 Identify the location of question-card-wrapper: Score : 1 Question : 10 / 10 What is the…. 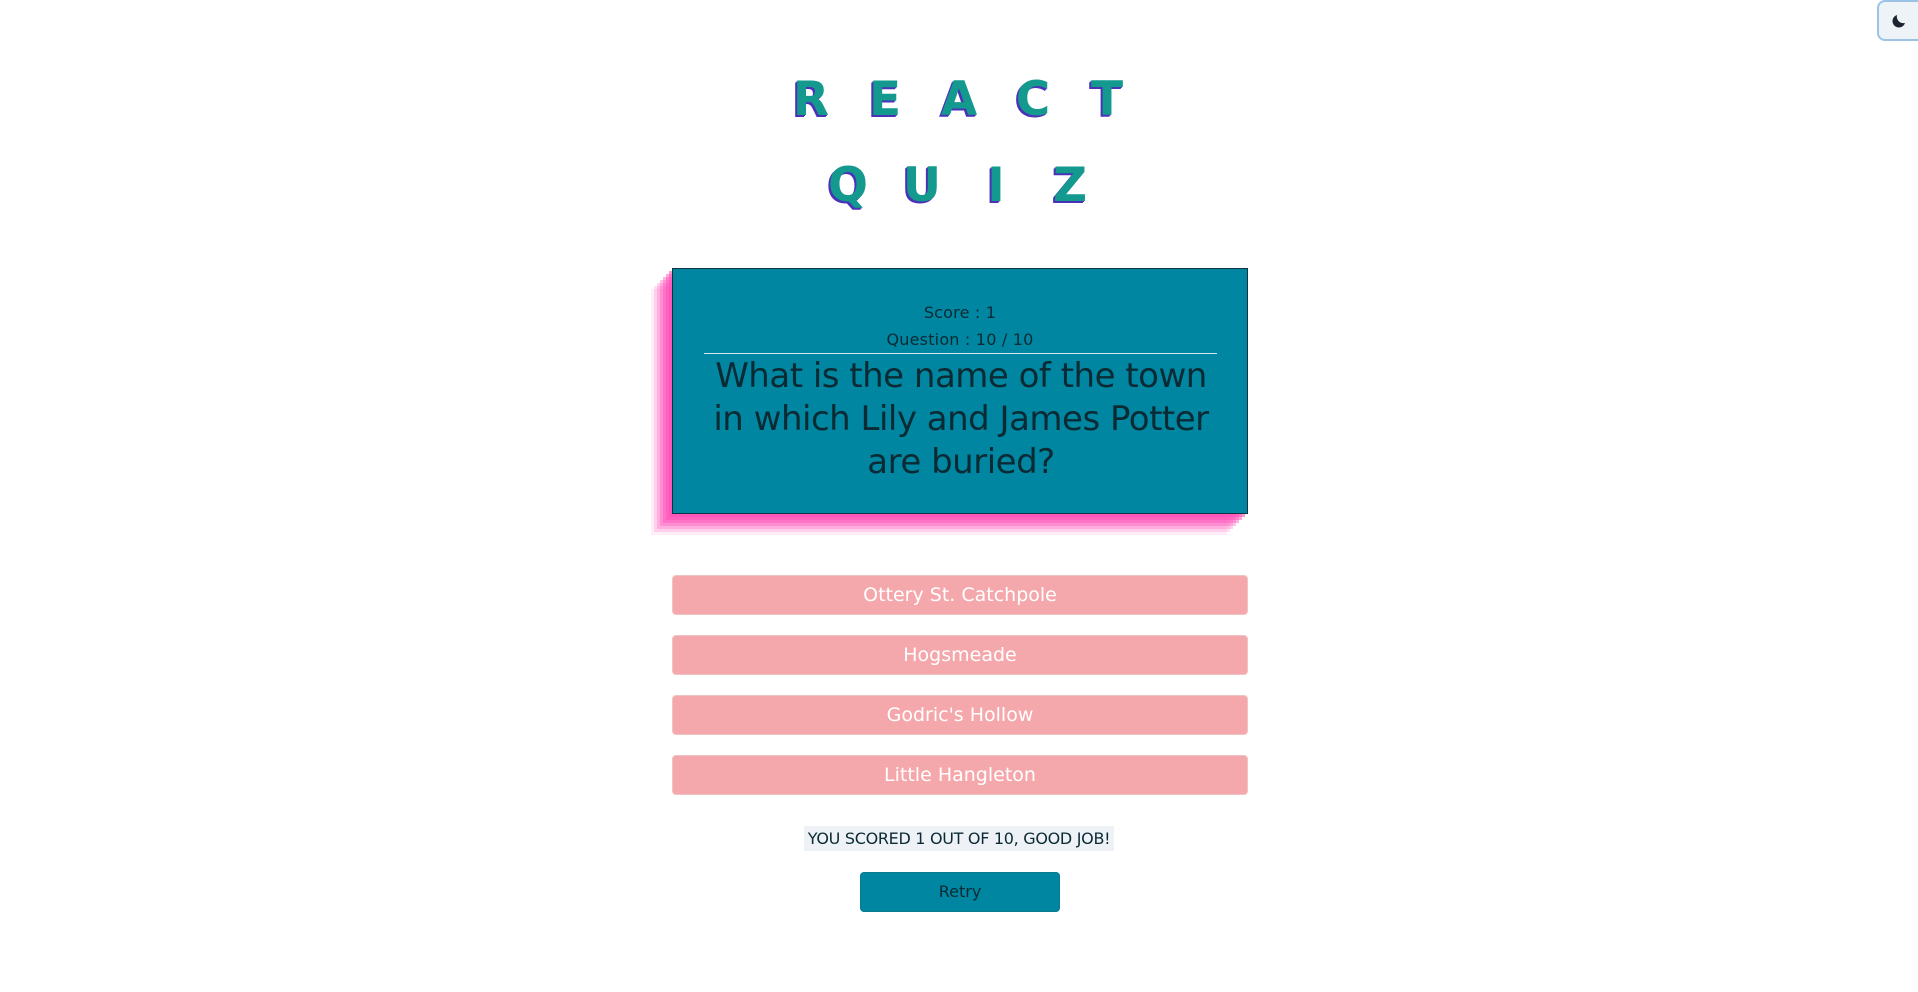
(949, 401).